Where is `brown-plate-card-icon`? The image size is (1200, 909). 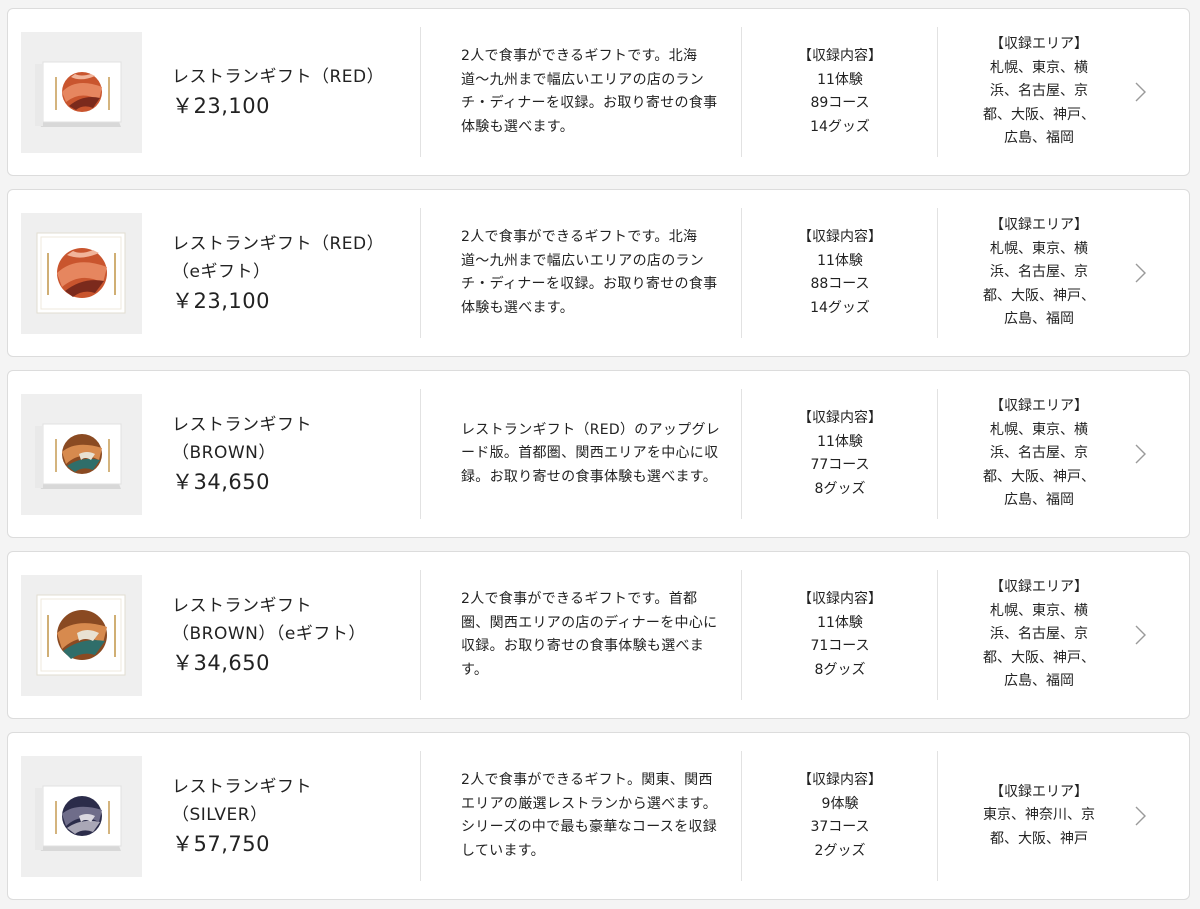
brown-plate-card-icon is located at coordinates (81, 635).